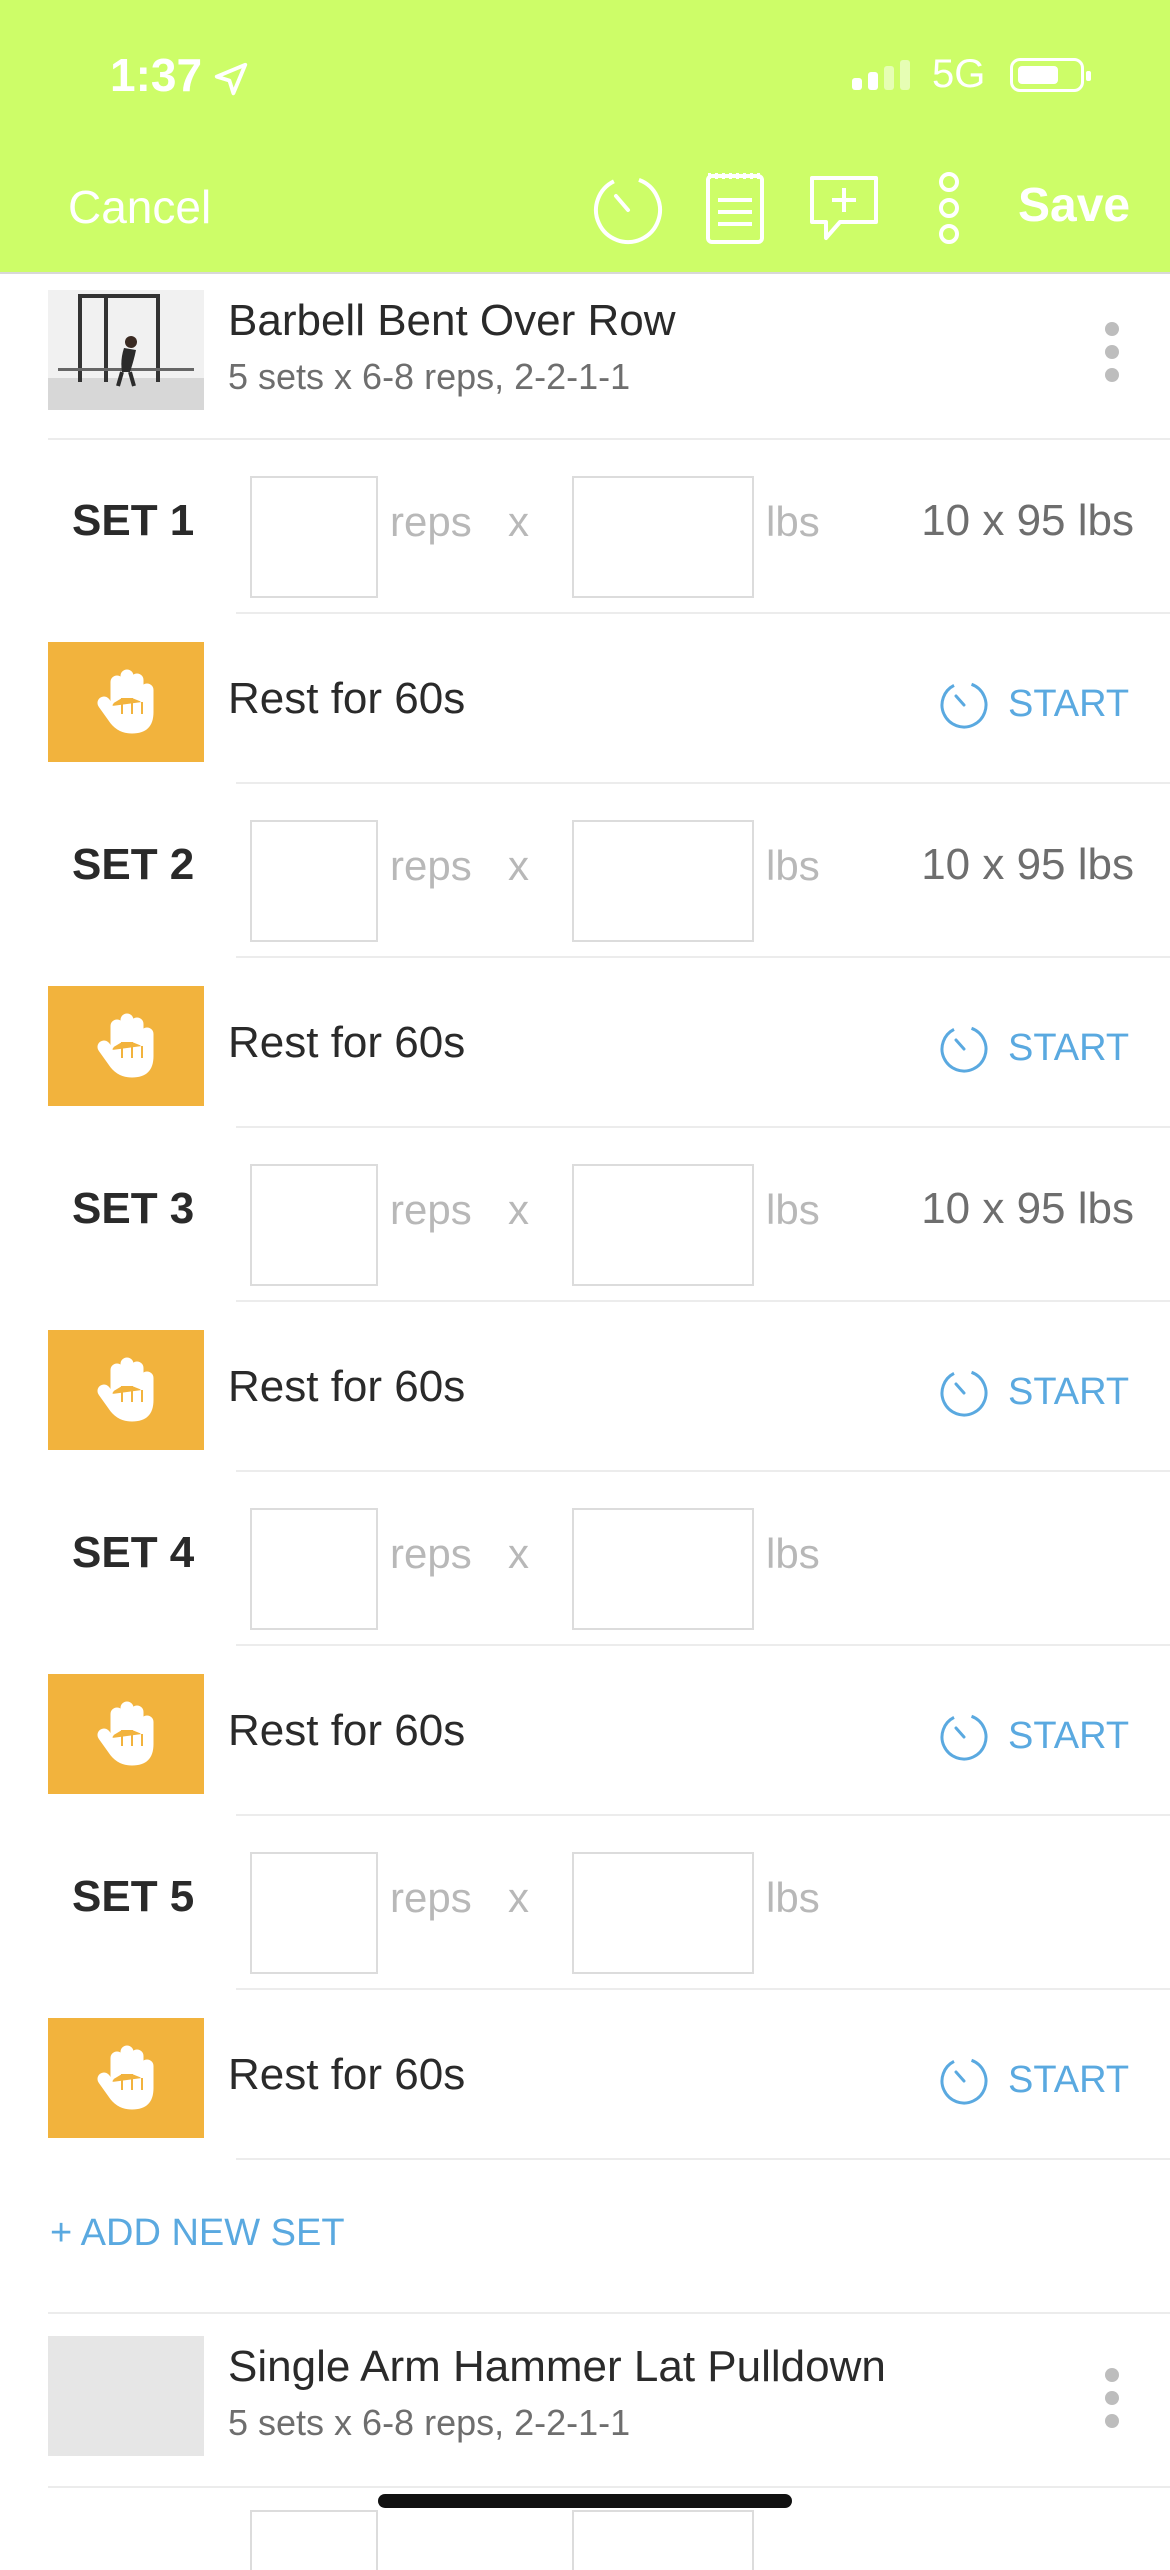  I want to click on set-row: SET 2 reps x lbs 10 x 95 lbs, so click(585, 868).